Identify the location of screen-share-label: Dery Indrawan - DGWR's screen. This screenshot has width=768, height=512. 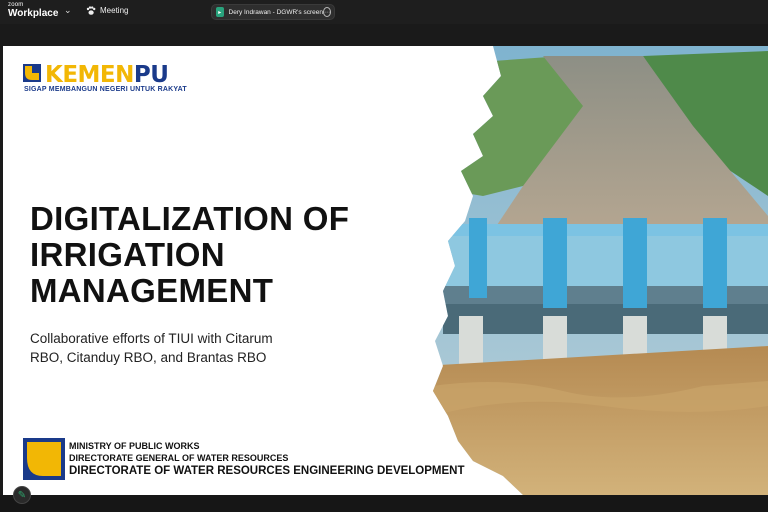
(275, 12).